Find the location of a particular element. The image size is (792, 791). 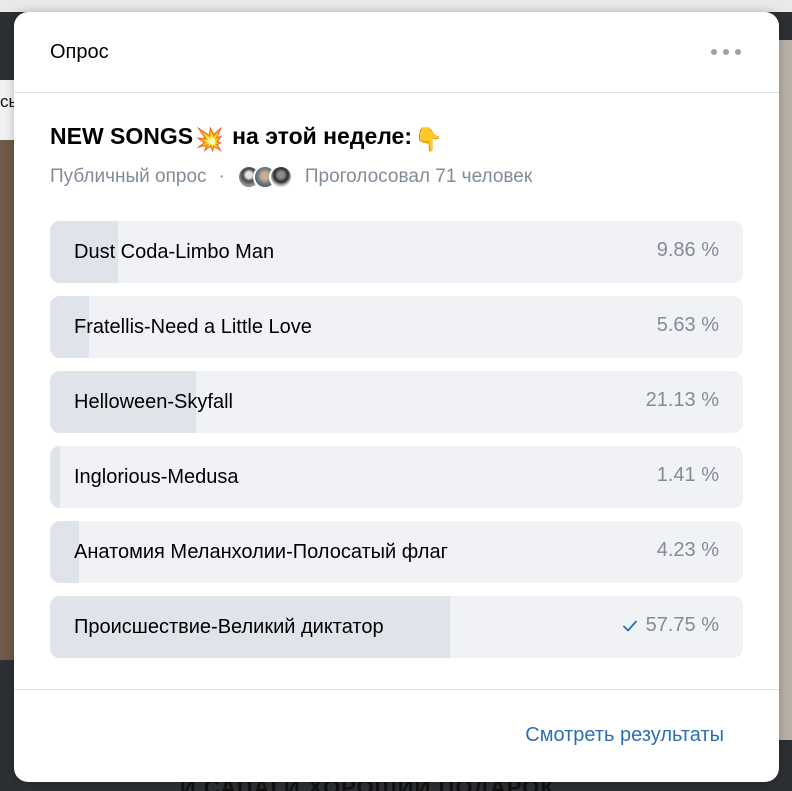

avatar is located at coordinates (280, 177).